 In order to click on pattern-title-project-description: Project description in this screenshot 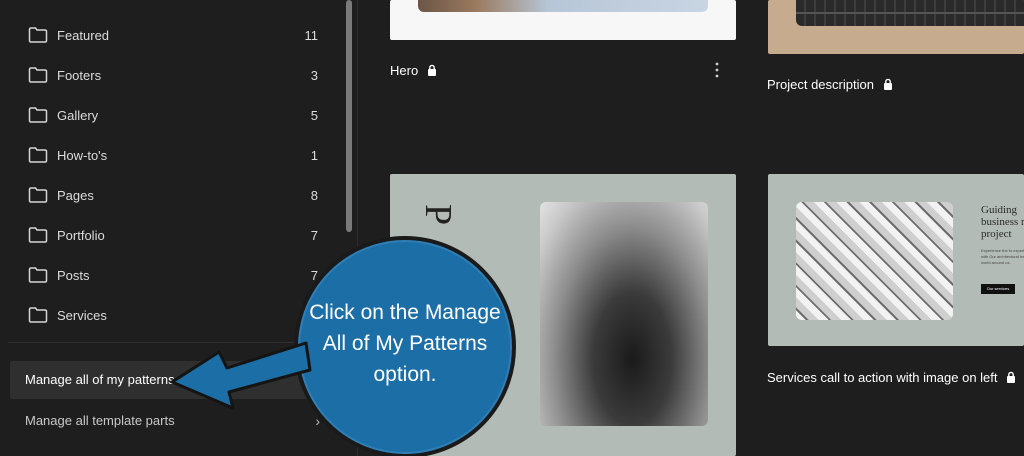, I will do `click(830, 84)`.